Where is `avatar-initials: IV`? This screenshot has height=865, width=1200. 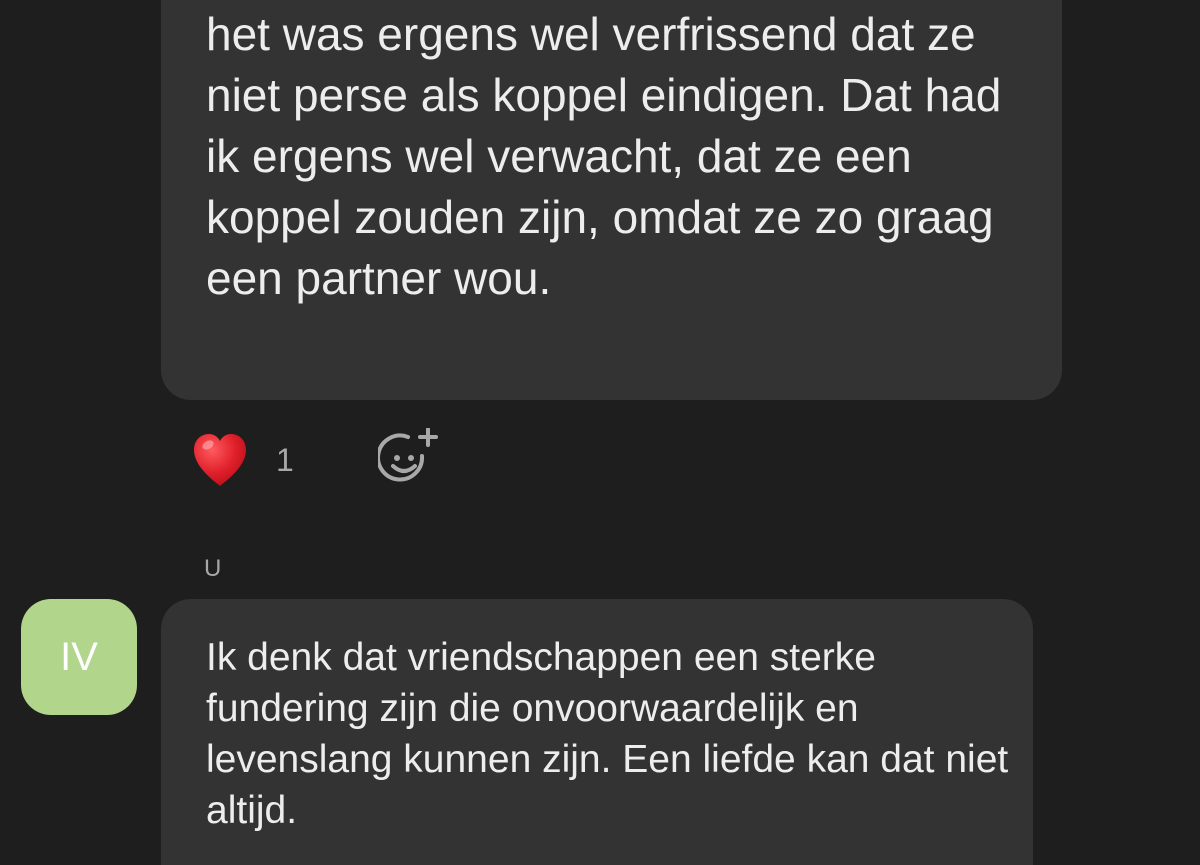
avatar-initials: IV is located at coordinates (79, 656).